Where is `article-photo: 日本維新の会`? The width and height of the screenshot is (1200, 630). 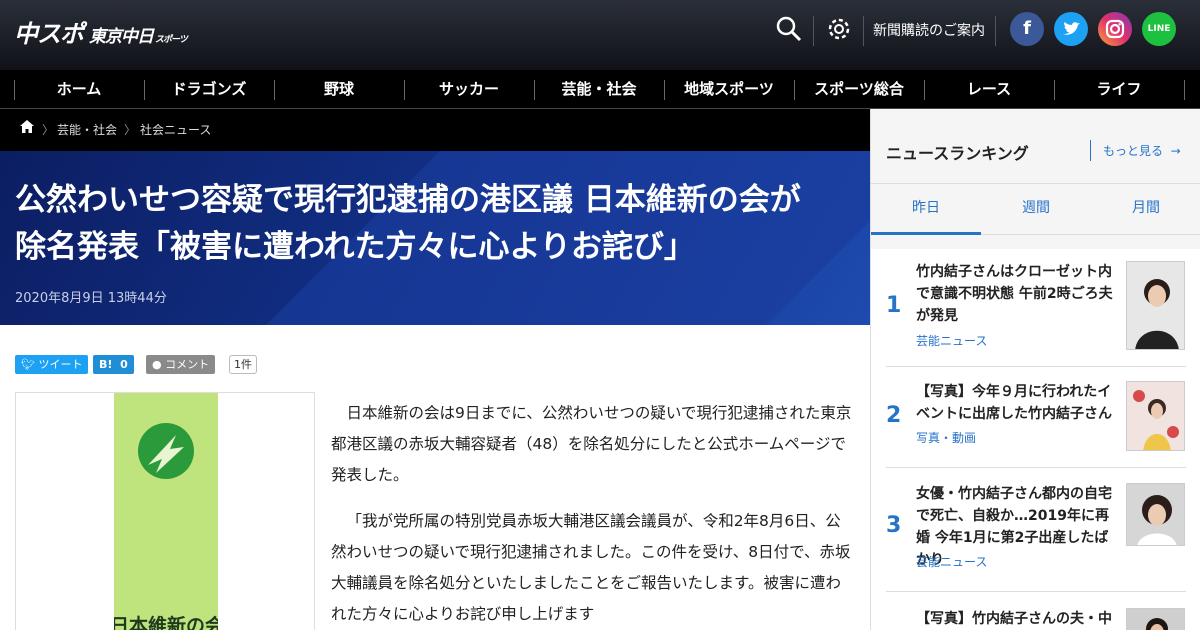
article-photo: 日本維新の会 is located at coordinates (165, 511).